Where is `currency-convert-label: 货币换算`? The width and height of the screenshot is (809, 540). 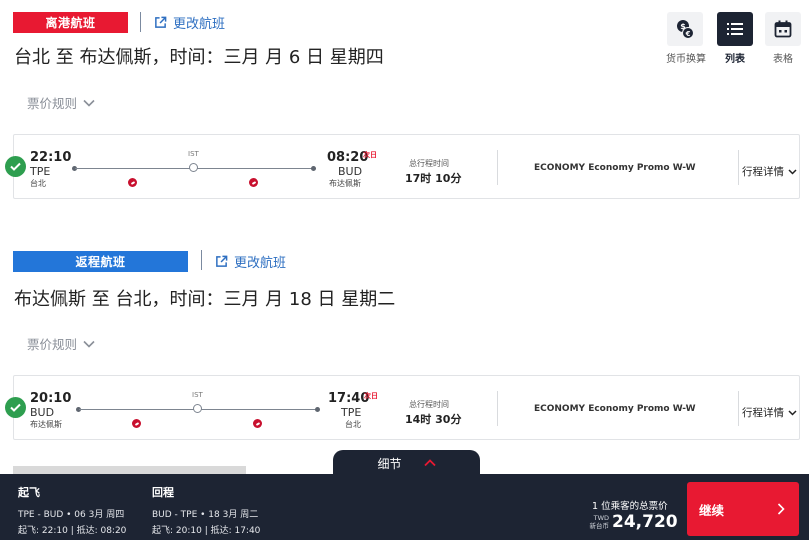
currency-convert-label: 货币换算 is located at coordinates (686, 59).